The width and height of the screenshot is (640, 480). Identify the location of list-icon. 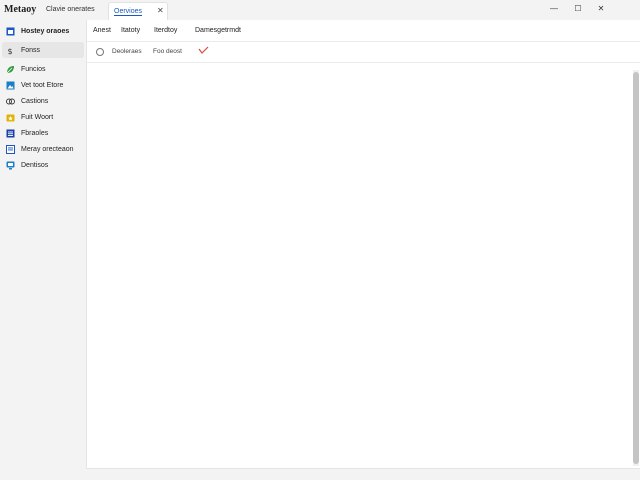
(10, 133).